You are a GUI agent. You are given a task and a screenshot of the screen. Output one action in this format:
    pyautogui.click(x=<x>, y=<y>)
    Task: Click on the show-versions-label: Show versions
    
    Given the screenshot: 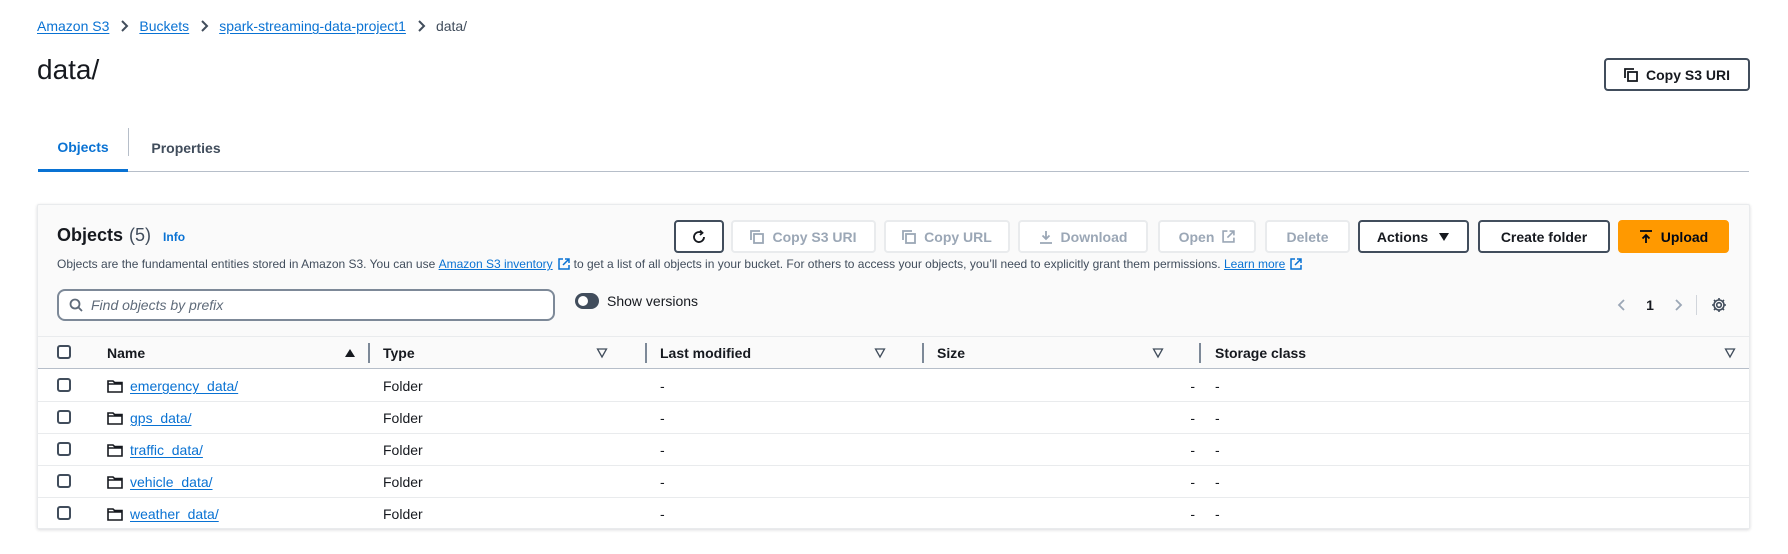 What is the action you would take?
    pyautogui.click(x=653, y=301)
    